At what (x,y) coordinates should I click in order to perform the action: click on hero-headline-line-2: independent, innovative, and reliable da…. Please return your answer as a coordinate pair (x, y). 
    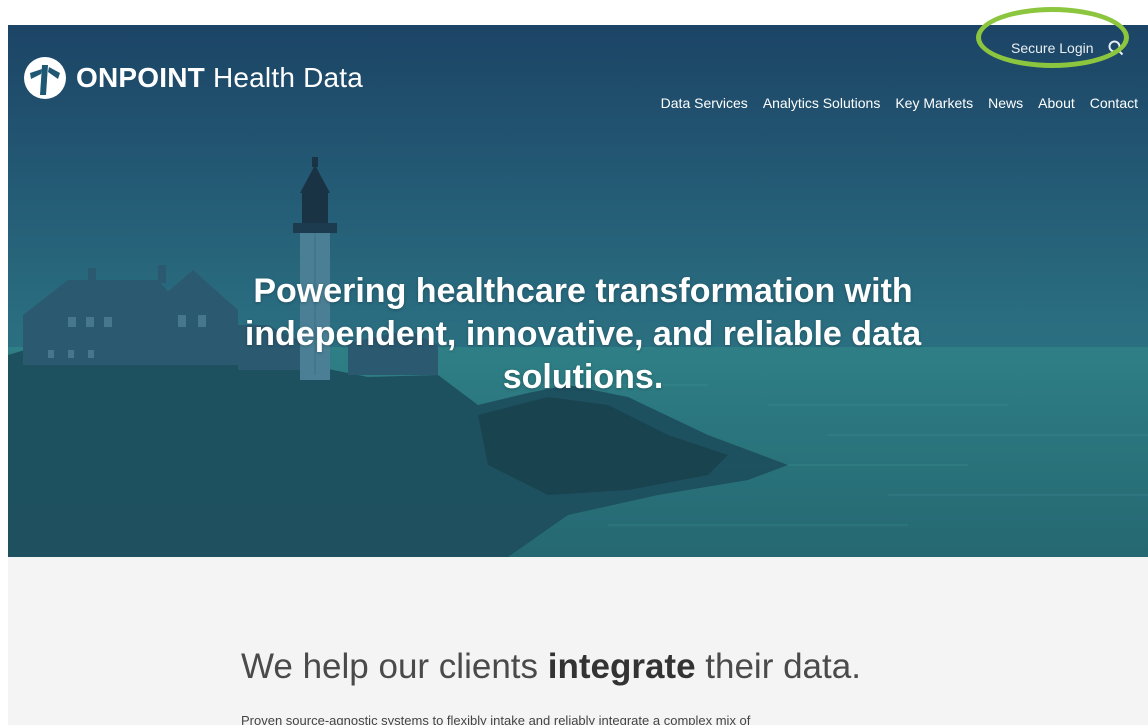
    Looking at the image, I should click on (583, 333).